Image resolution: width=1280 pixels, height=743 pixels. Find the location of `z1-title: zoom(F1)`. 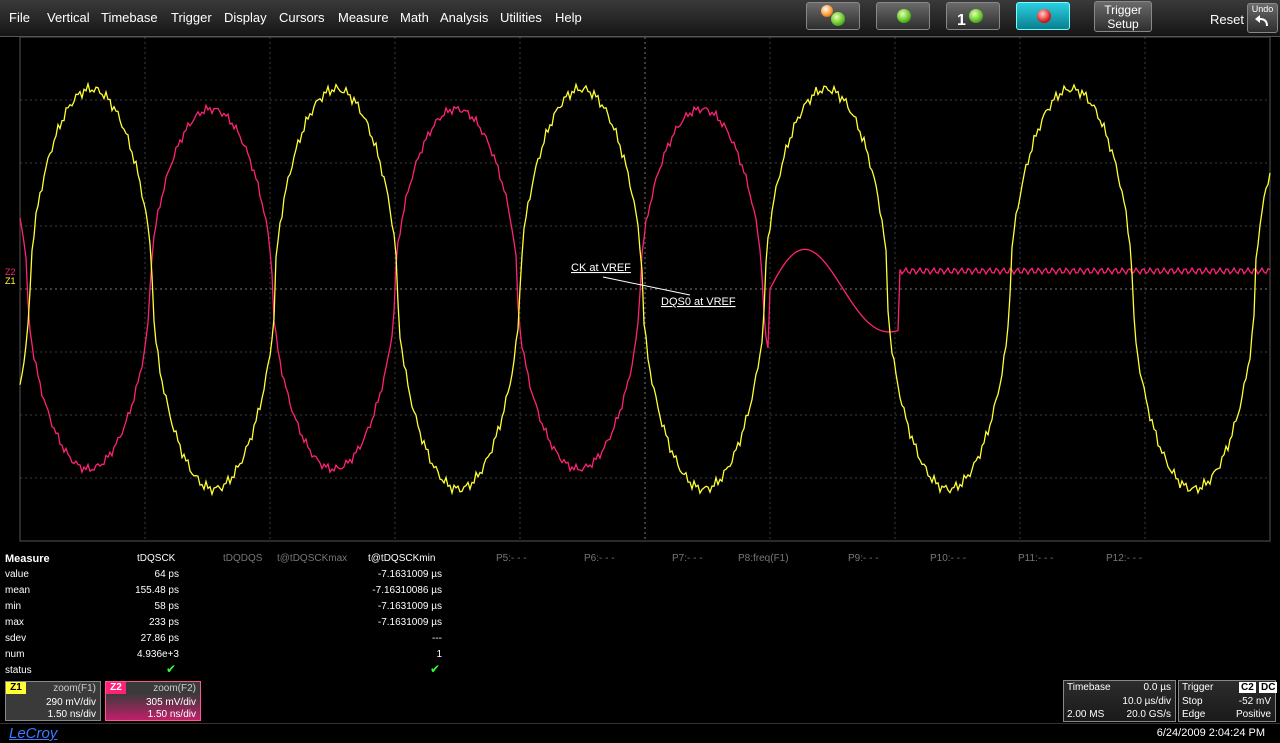

z1-title: zoom(F1) is located at coordinates (74, 688).